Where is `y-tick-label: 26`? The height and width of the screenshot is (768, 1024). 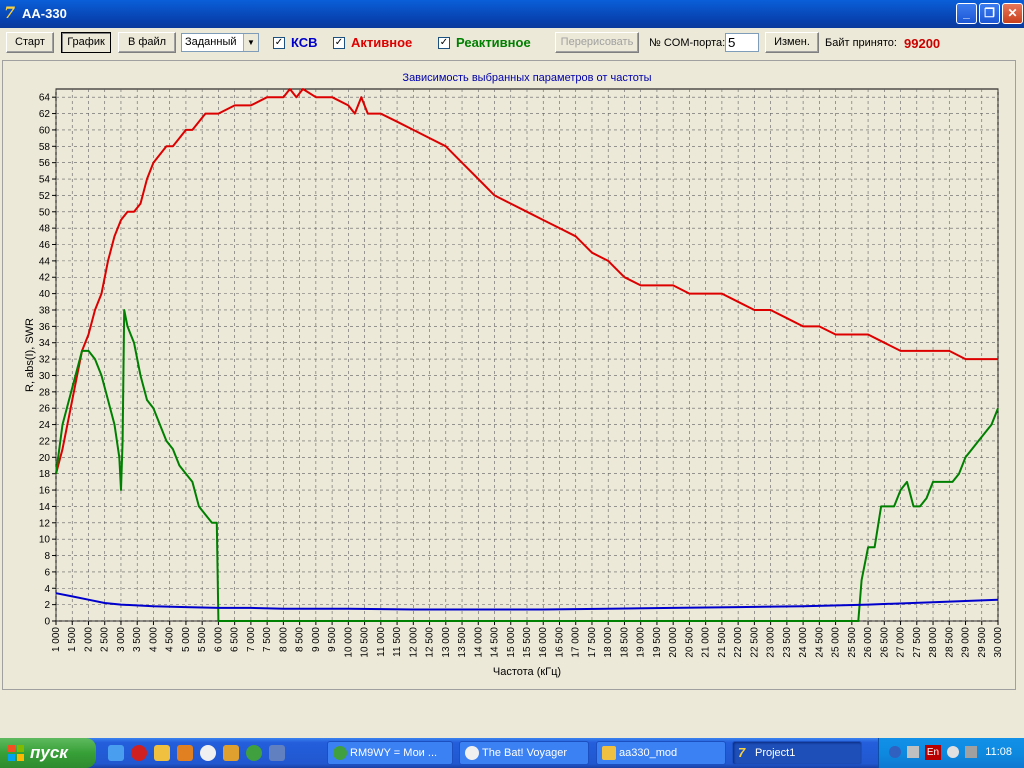
y-tick-label: 26 is located at coordinates (45, 409).